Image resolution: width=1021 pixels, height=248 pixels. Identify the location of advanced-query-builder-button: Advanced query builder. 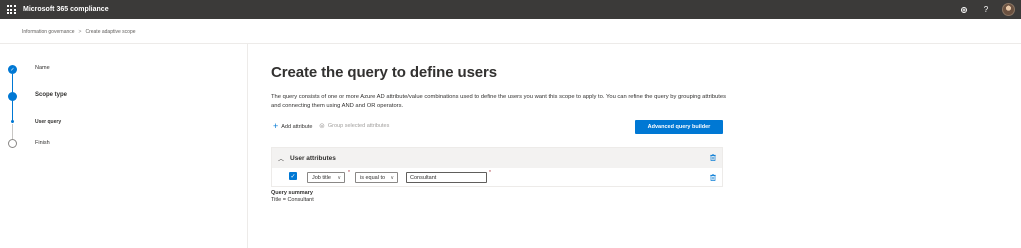
(679, 127).